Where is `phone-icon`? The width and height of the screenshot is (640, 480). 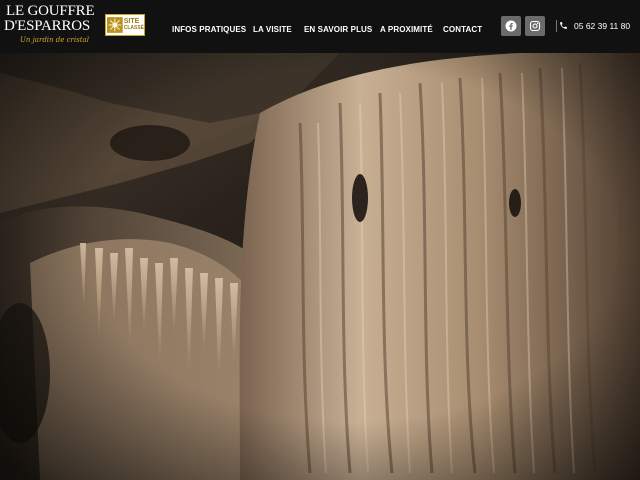
phone-icon is located at coordinates (563, 25).